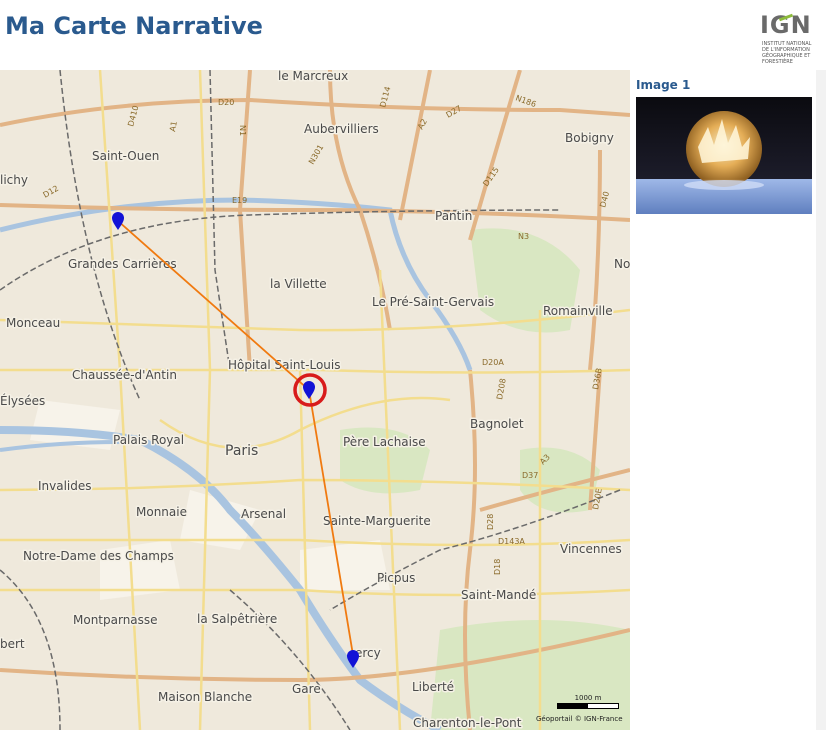 The width and height of the screenshot is (826, 730). Describe the element at coordinates (368, 653) in the screenshot. I see `place-label: ercy` at that location.